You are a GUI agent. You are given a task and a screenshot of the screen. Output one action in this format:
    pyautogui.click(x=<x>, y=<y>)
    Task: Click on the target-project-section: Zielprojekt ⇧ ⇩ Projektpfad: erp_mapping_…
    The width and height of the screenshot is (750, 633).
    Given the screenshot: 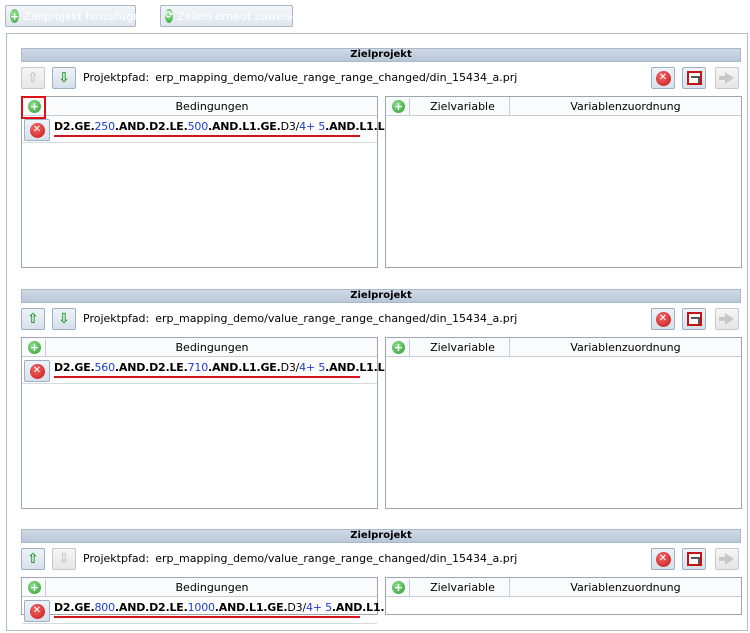 What is the action you would take?
    pyautogui.click(x=381, y=576)
    